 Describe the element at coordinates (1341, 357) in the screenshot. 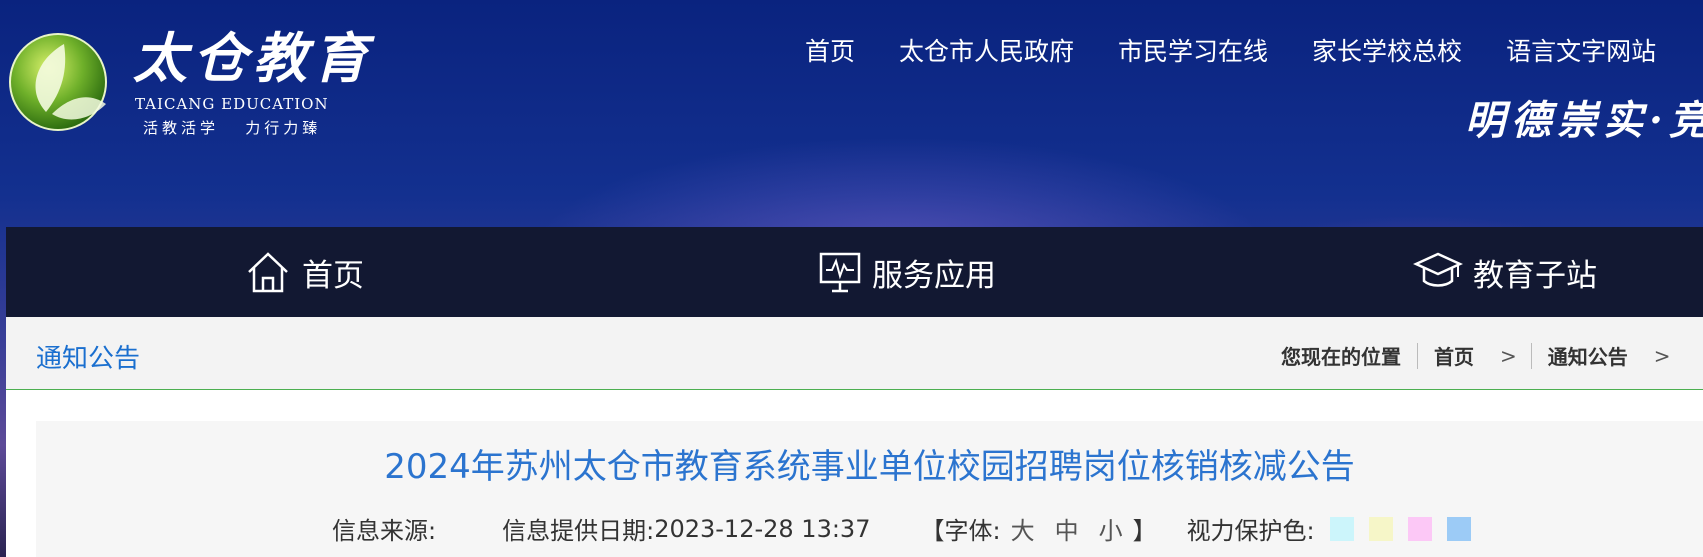

I see `breadcrumb-label: 您现在的位置` at that location.